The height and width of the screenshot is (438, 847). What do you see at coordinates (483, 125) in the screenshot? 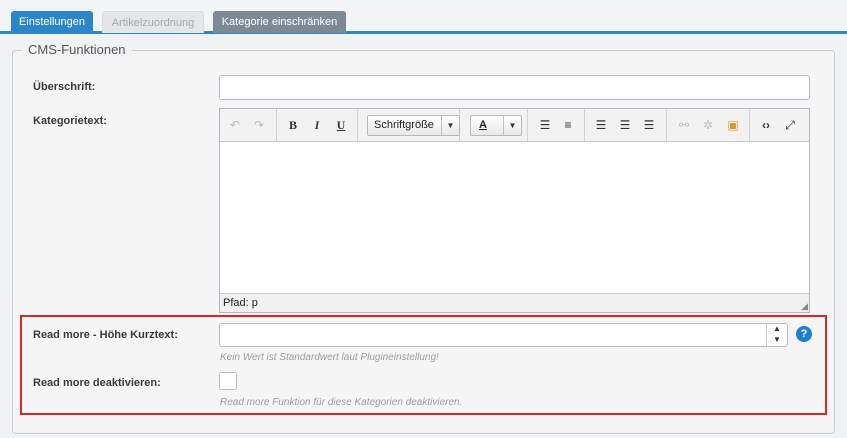
I see `text-color-icon: A` at bounding box center [483, 125].